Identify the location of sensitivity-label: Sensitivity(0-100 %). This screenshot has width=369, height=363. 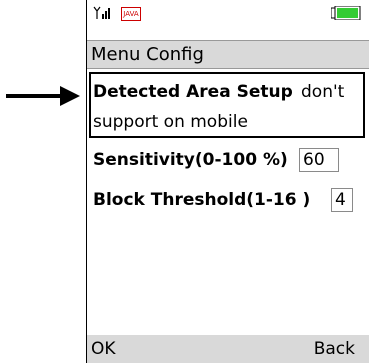
(190, 160).